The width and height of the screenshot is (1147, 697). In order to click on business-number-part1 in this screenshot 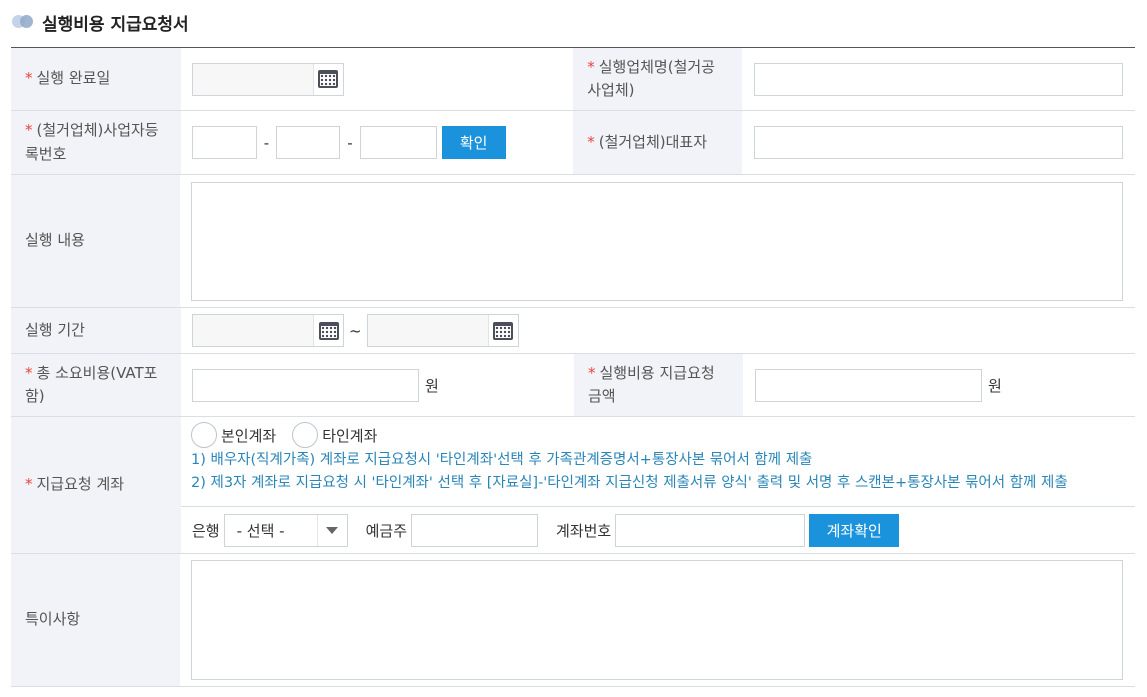, I will do `click(224, 142)`.